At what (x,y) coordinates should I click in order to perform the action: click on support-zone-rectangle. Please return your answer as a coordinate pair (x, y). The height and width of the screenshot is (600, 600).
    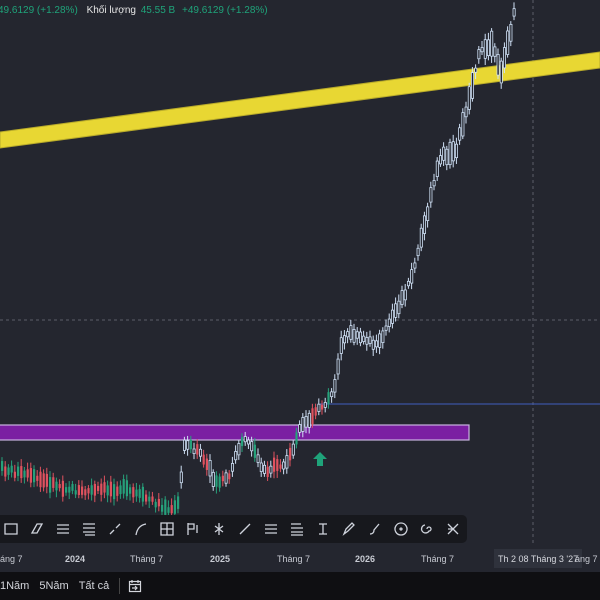
    Looking at the image, I should click on (235, 432).